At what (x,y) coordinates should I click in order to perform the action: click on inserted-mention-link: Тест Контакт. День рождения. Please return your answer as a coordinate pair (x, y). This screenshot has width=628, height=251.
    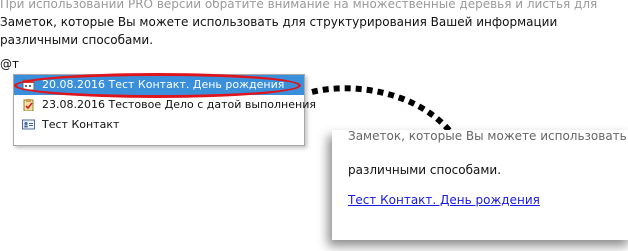
    Looking at the image, I should click on (444, 200).